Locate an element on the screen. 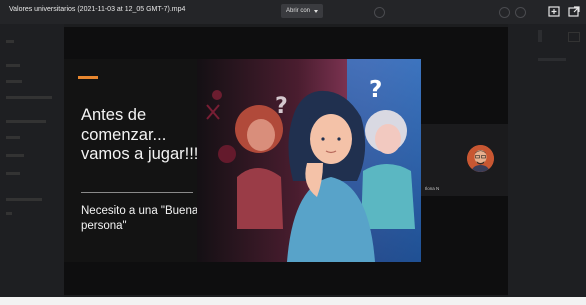  slide-divider is located at coordinates (137, 192).